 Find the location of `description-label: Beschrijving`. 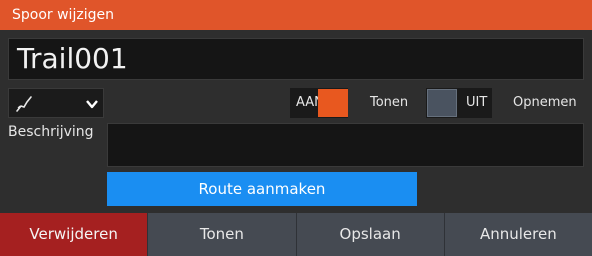

description-label: Beschrijving is located at coordinates (51, 132).